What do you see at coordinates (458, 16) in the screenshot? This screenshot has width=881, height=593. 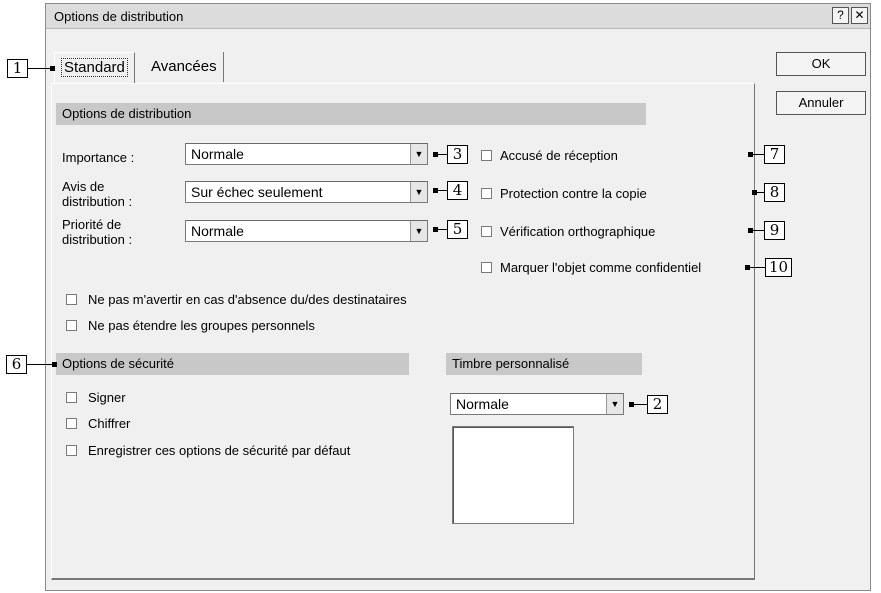 I see `title-bar: Options de distribution ? ✕` at bounding box center [458, 16].